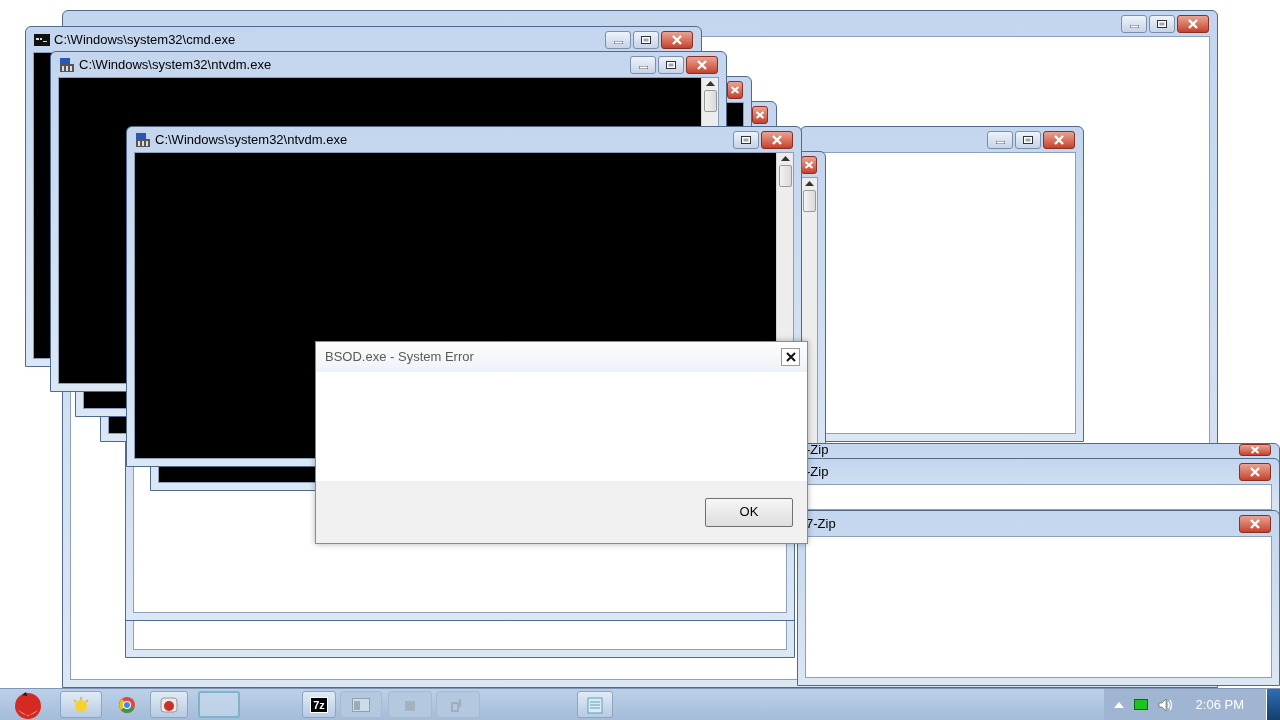 The height and width of the screenshot is (720, 1280). I want to click on archive-icon: 7z, so click(319, 704).